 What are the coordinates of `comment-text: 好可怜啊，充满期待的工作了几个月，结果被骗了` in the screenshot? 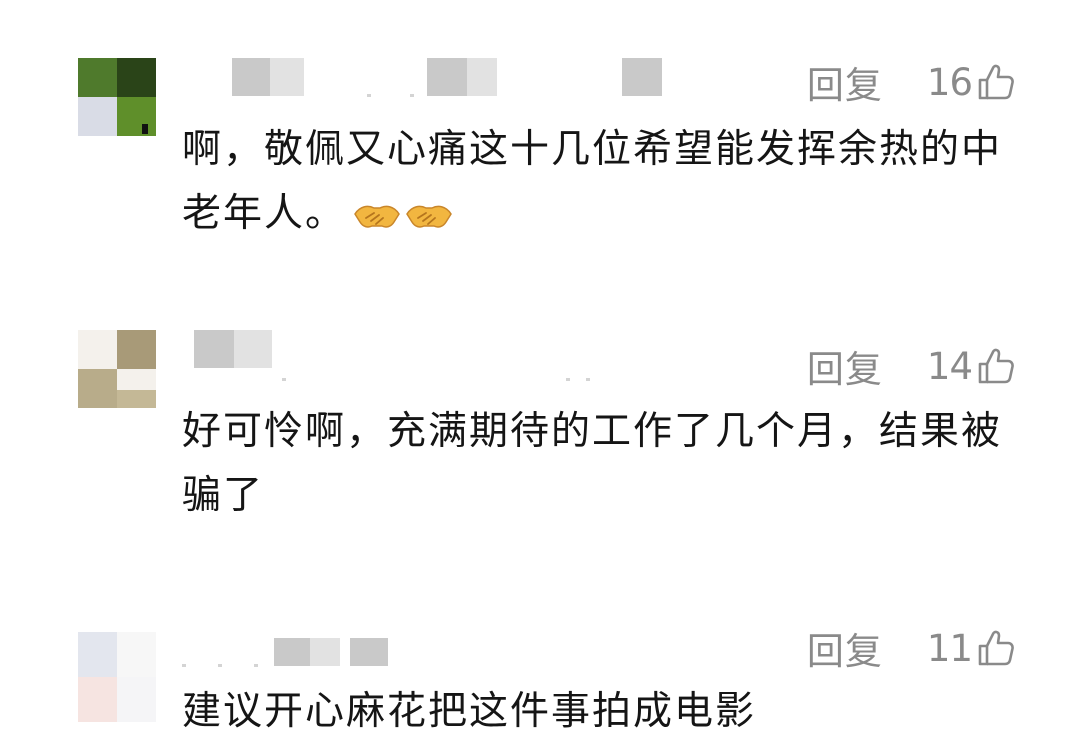 It's located at (597, 464).